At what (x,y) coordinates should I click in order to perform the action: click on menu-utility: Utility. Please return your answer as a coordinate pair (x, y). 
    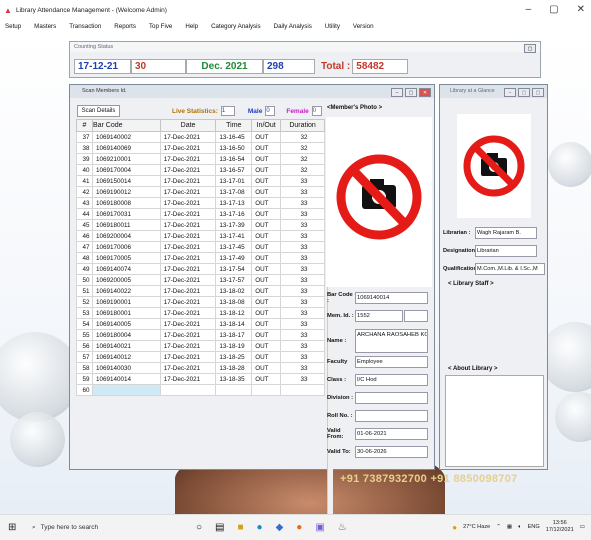
    Looking at the image, I should click on (334, 26).